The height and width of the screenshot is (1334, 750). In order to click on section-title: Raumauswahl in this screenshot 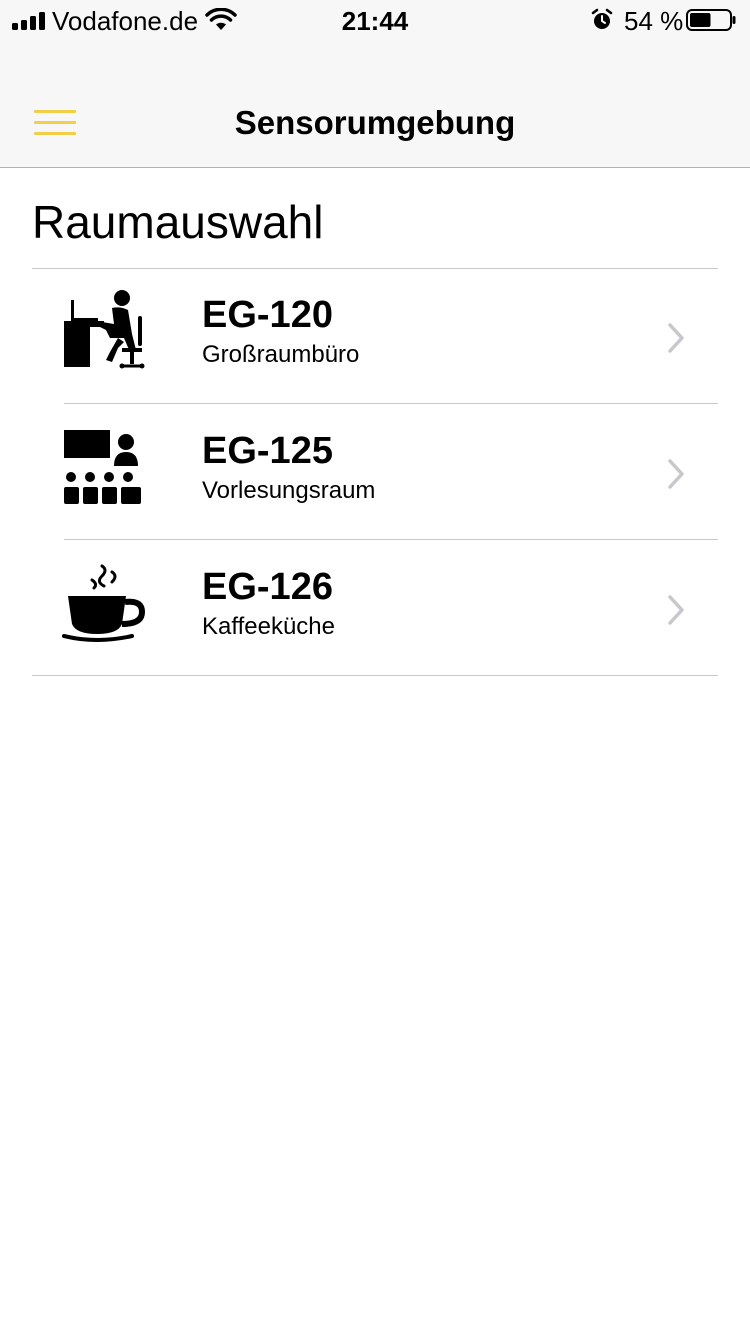, I will do `click(178, 222)`.